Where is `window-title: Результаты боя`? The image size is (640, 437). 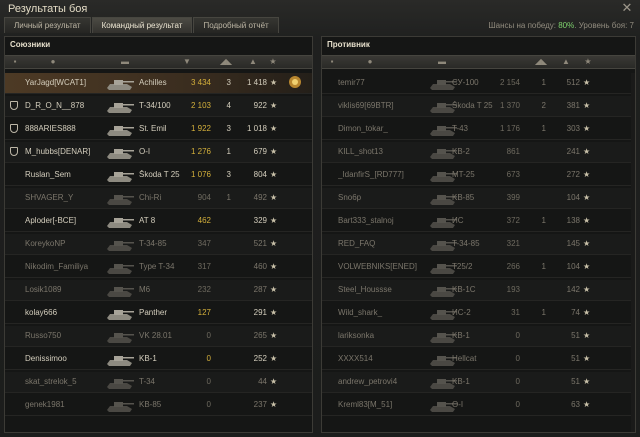
window-title: Результаты боя is located at coordinates (48, 9).